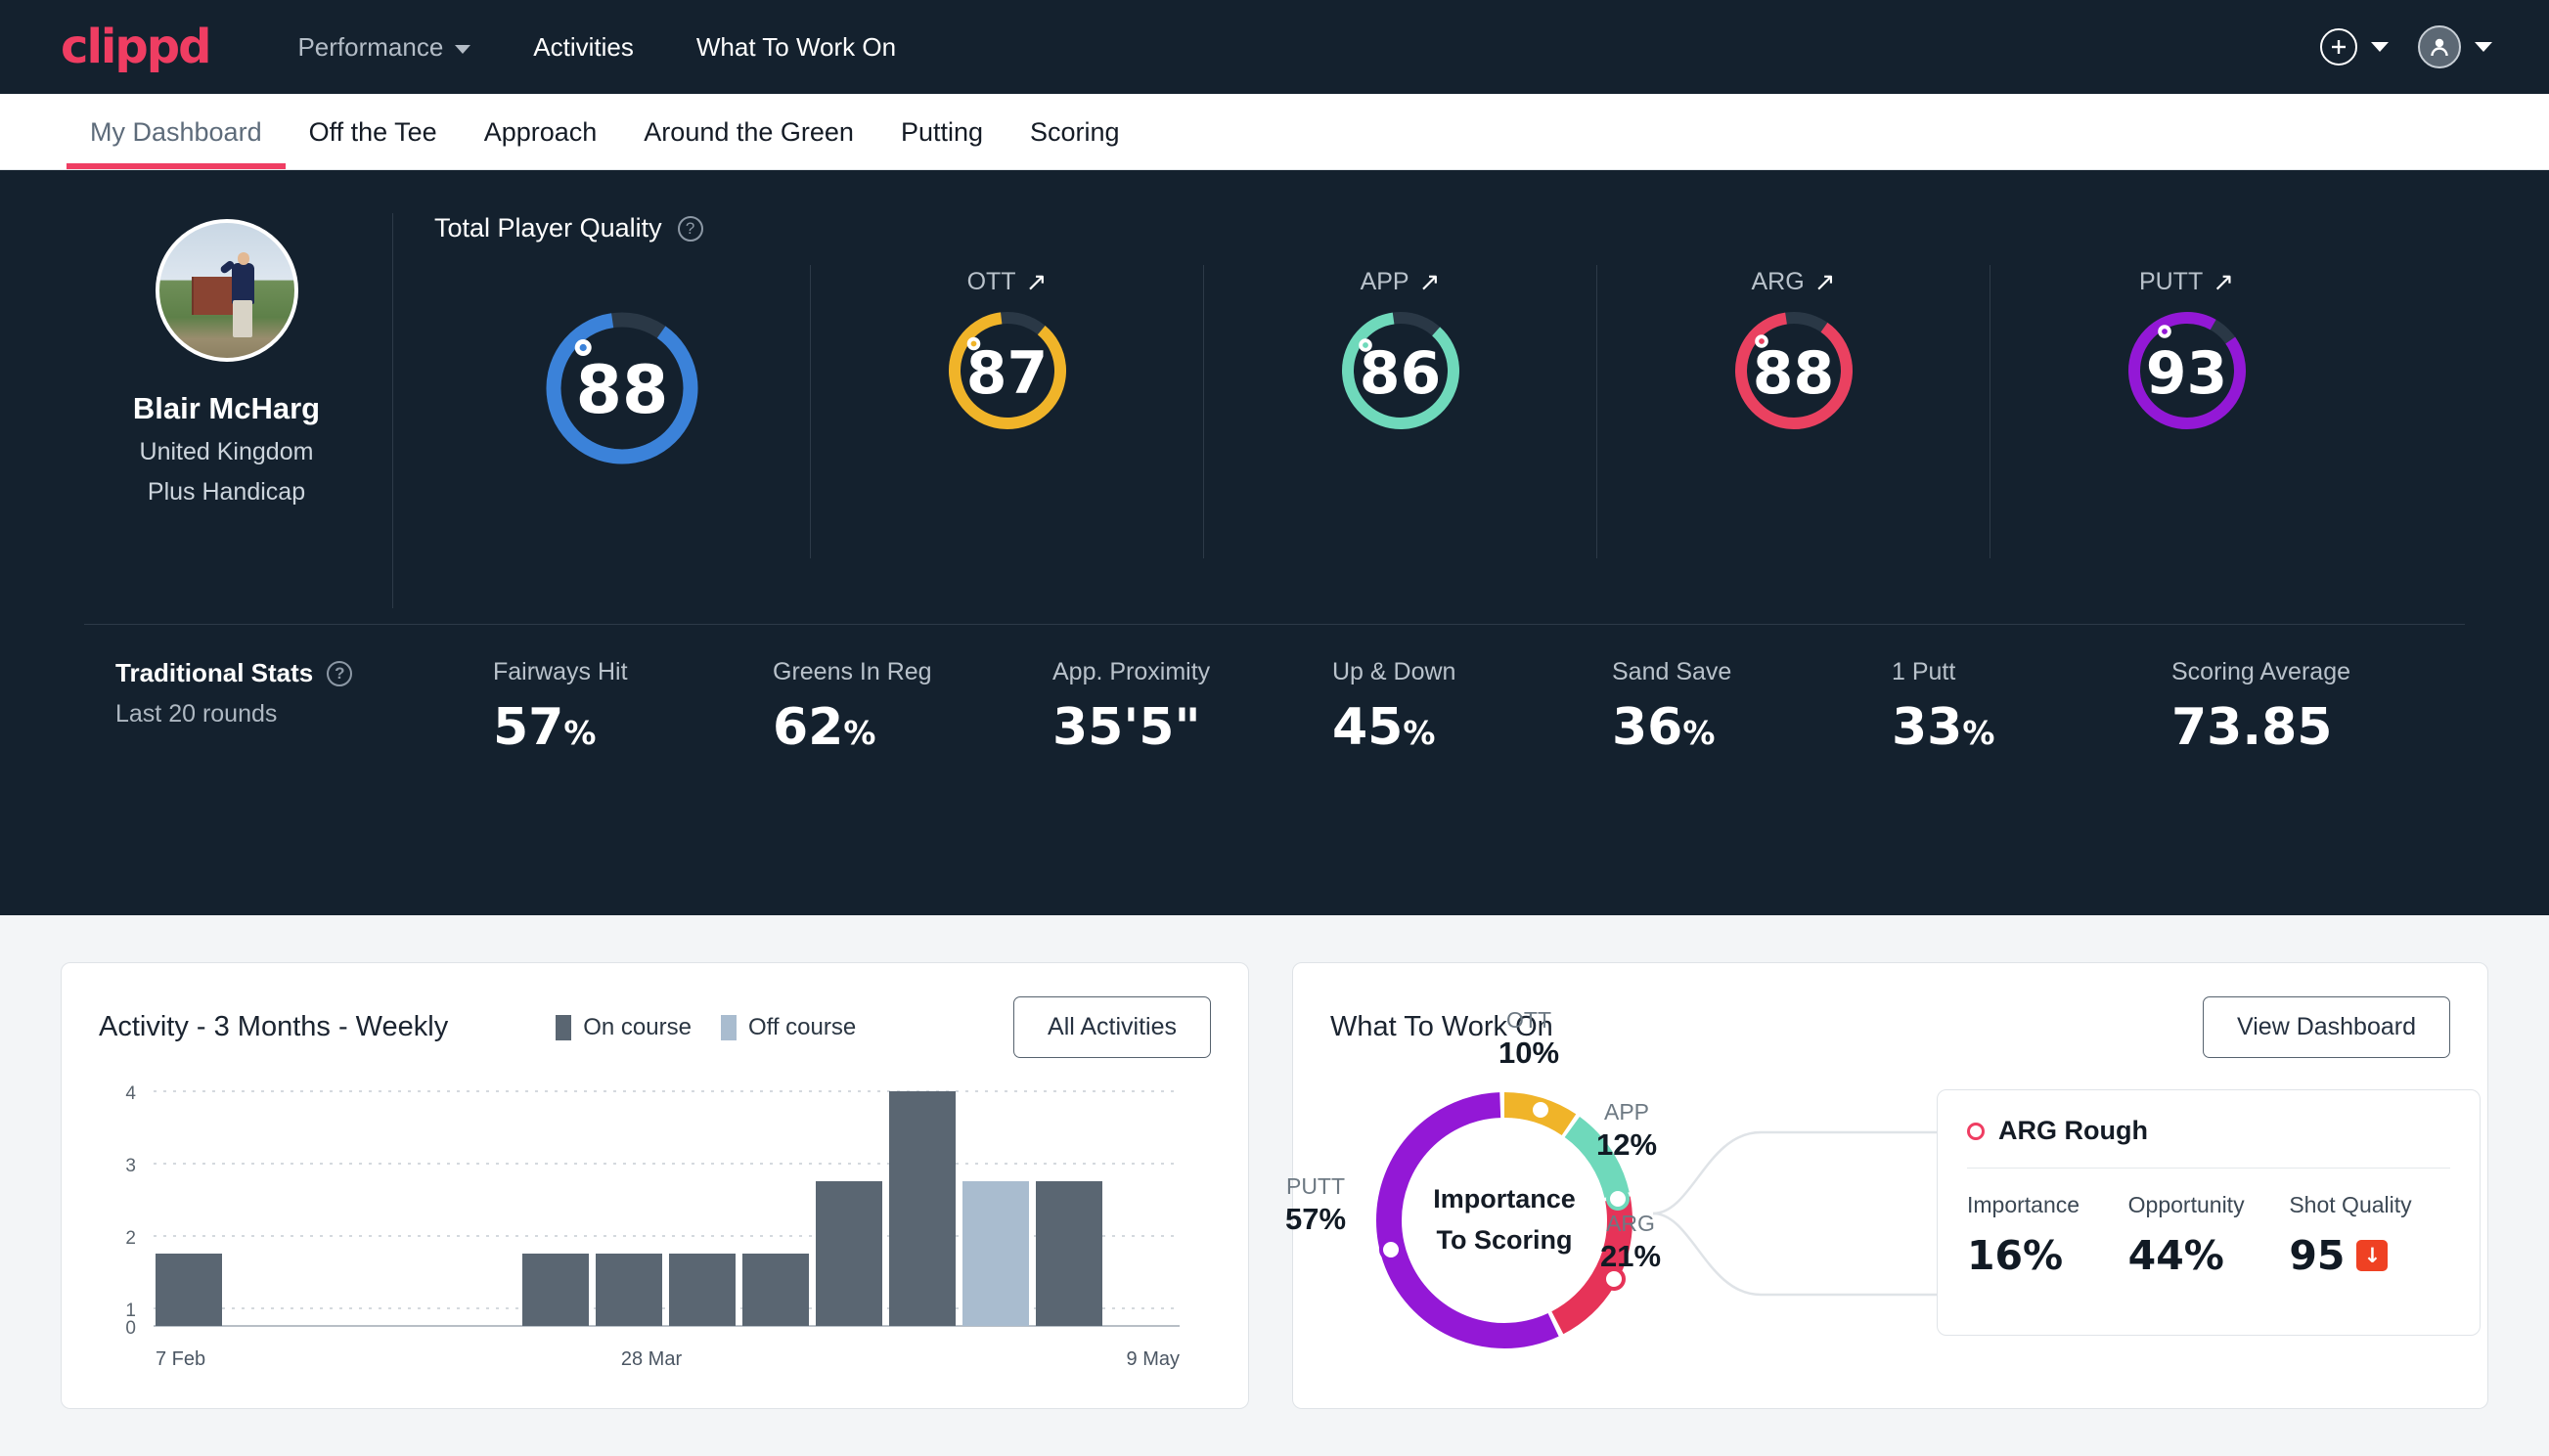  Describe the element at coordinates (1672, 671) in the screenshot. I see `stat-label: Sand Save` at that location.